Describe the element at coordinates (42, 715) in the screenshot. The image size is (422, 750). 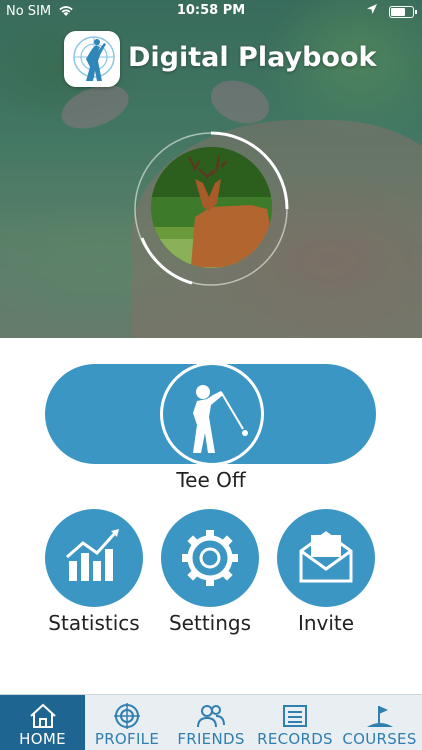
I see `home-icon` at that location.